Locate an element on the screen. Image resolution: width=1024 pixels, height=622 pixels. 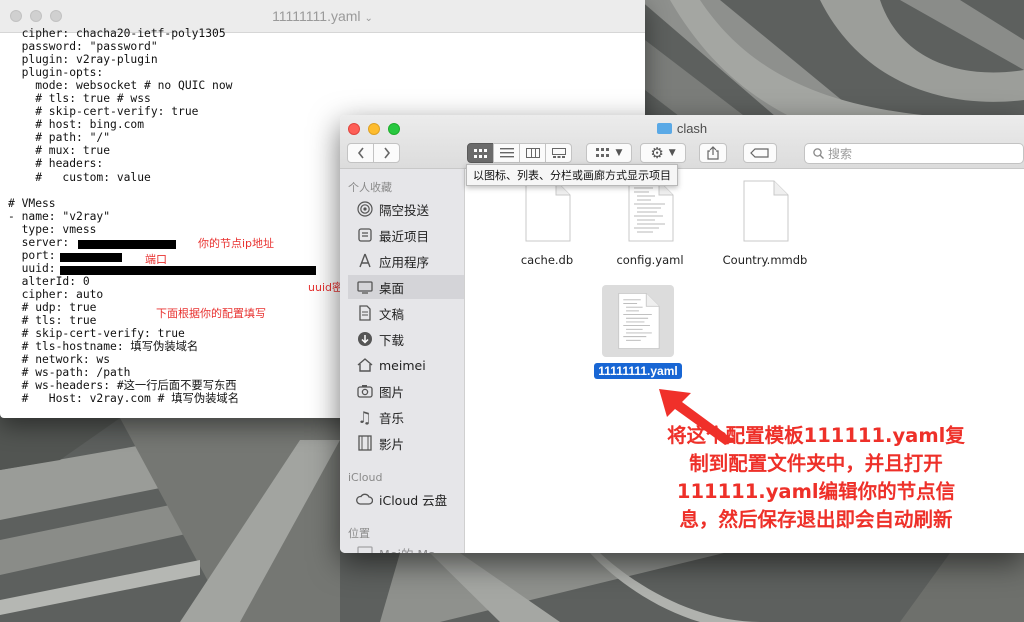
search-field is located at coordinates (914, 153).